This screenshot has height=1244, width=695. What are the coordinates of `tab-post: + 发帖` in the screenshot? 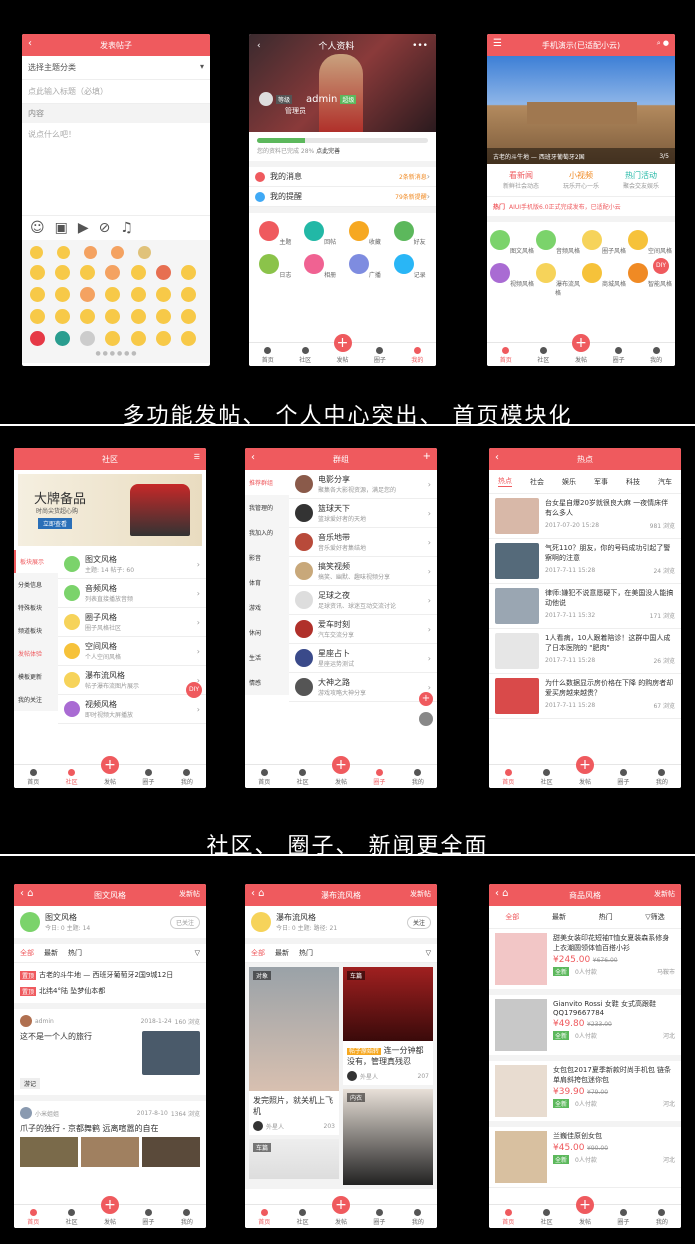 It's located at (585, 1212).